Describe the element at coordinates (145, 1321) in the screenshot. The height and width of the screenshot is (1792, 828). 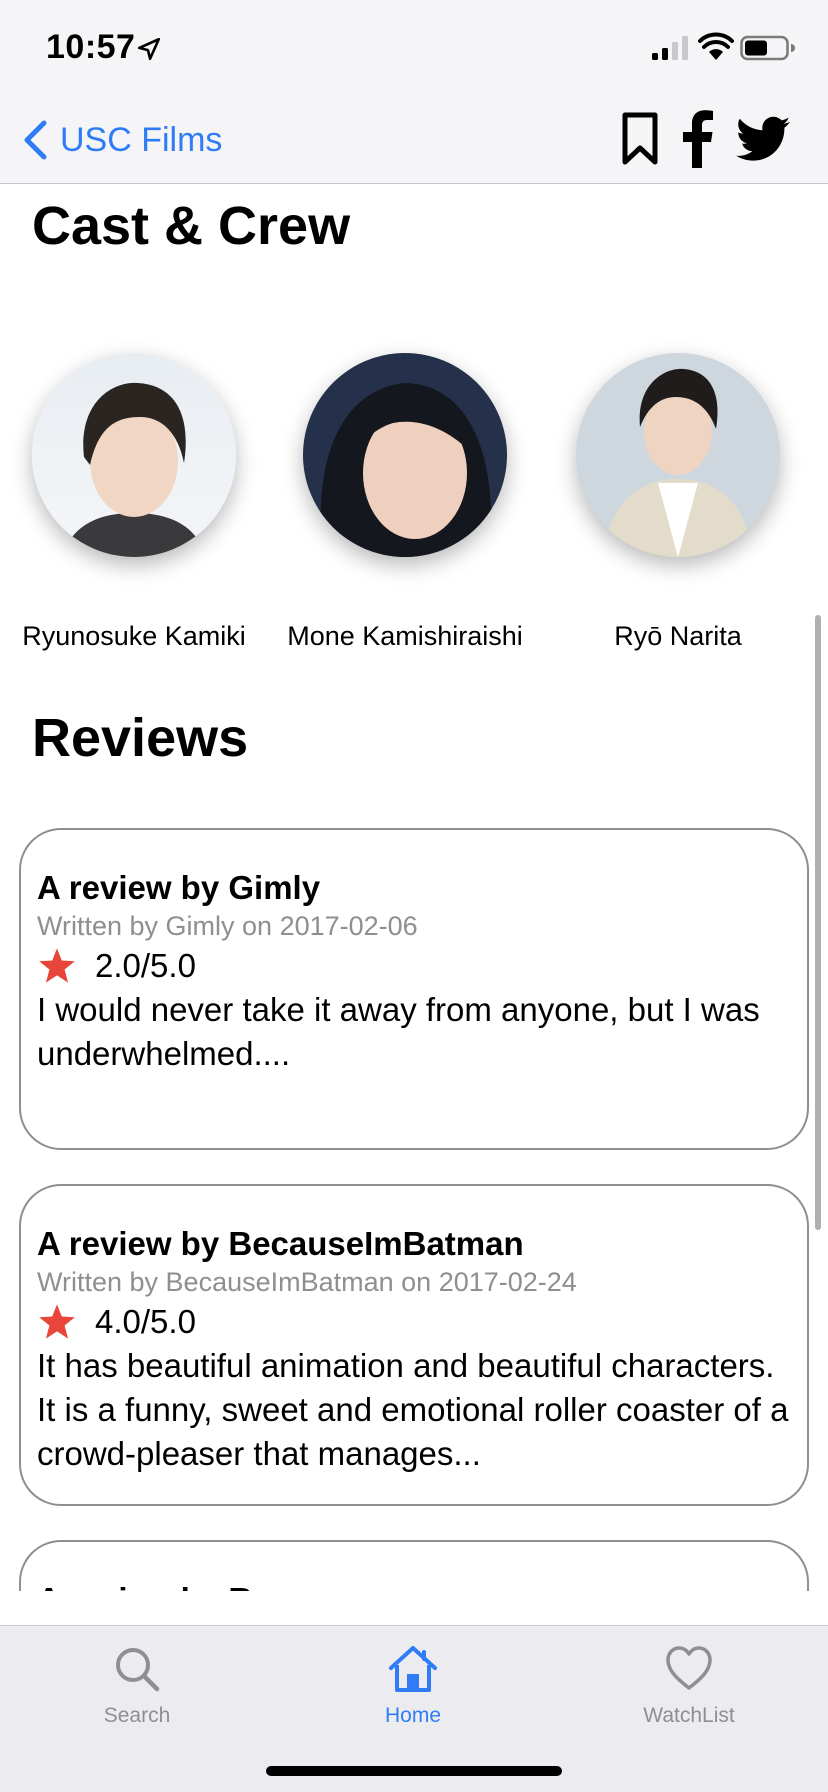
I see `rating-text: 4.0/5.0` at that location.